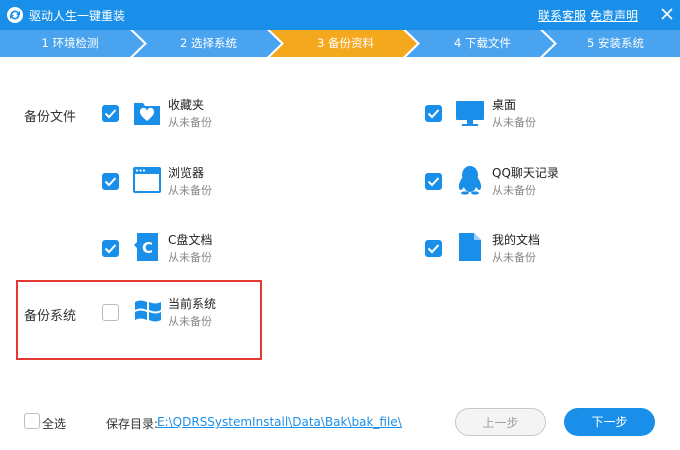  I want to click on desktop-status: 从未备份, so click(514, 122).